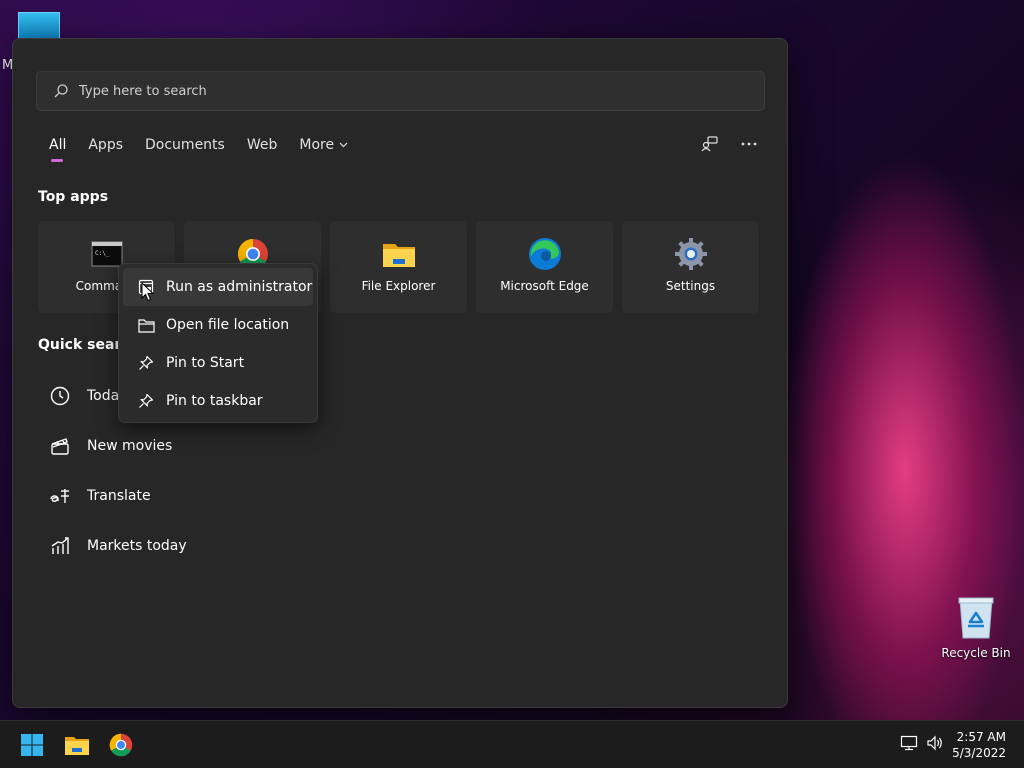 Image resolution: width=1024 pixels, height=768 pixels. I want to click on quick-search-label: Translate, so click(119, 496).